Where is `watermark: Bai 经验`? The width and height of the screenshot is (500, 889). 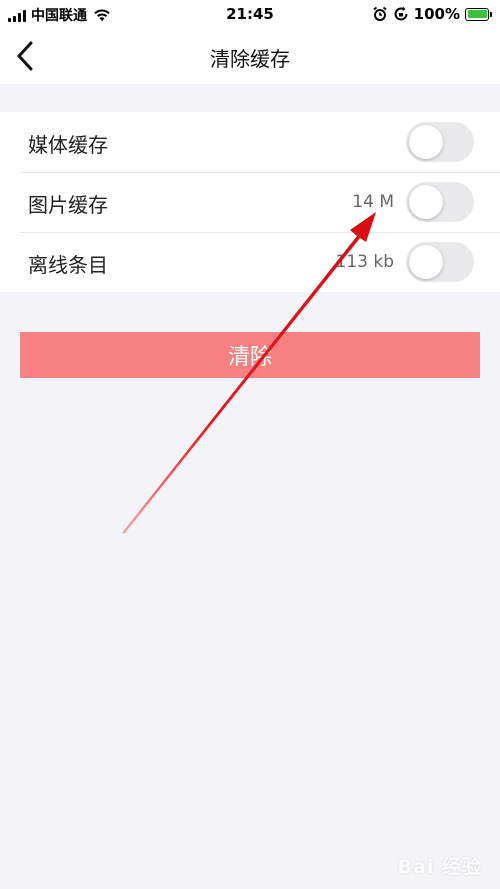 watermark: Bai 经验 is located at coordinates (439, 867).